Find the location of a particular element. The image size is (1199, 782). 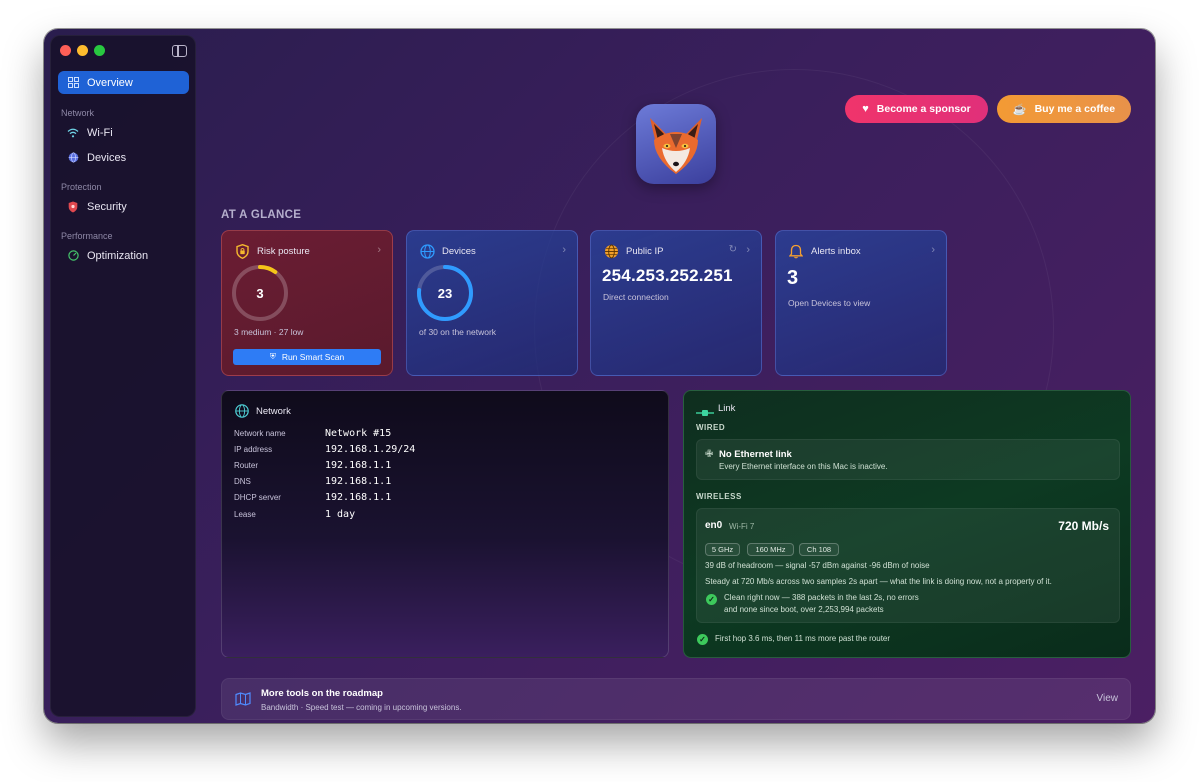

dhcp-server-key: DHCP server is located at coordinates (257, 497).